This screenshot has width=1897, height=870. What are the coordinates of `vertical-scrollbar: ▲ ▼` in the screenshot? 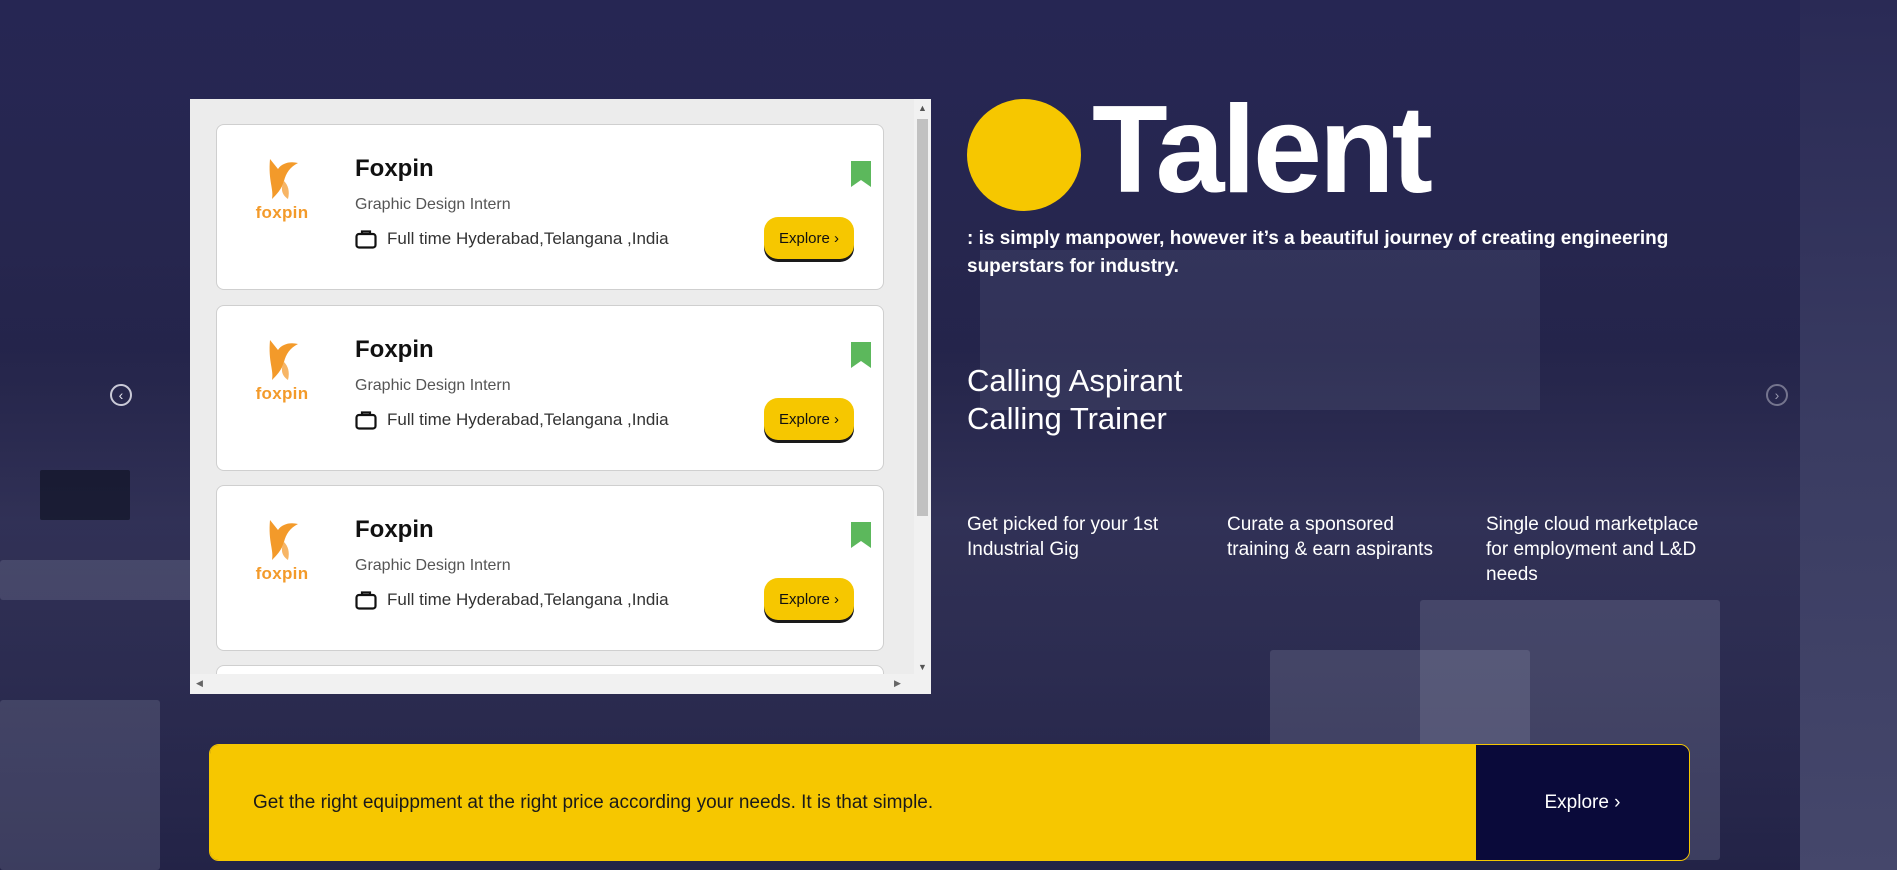 It's located at (922, 386).